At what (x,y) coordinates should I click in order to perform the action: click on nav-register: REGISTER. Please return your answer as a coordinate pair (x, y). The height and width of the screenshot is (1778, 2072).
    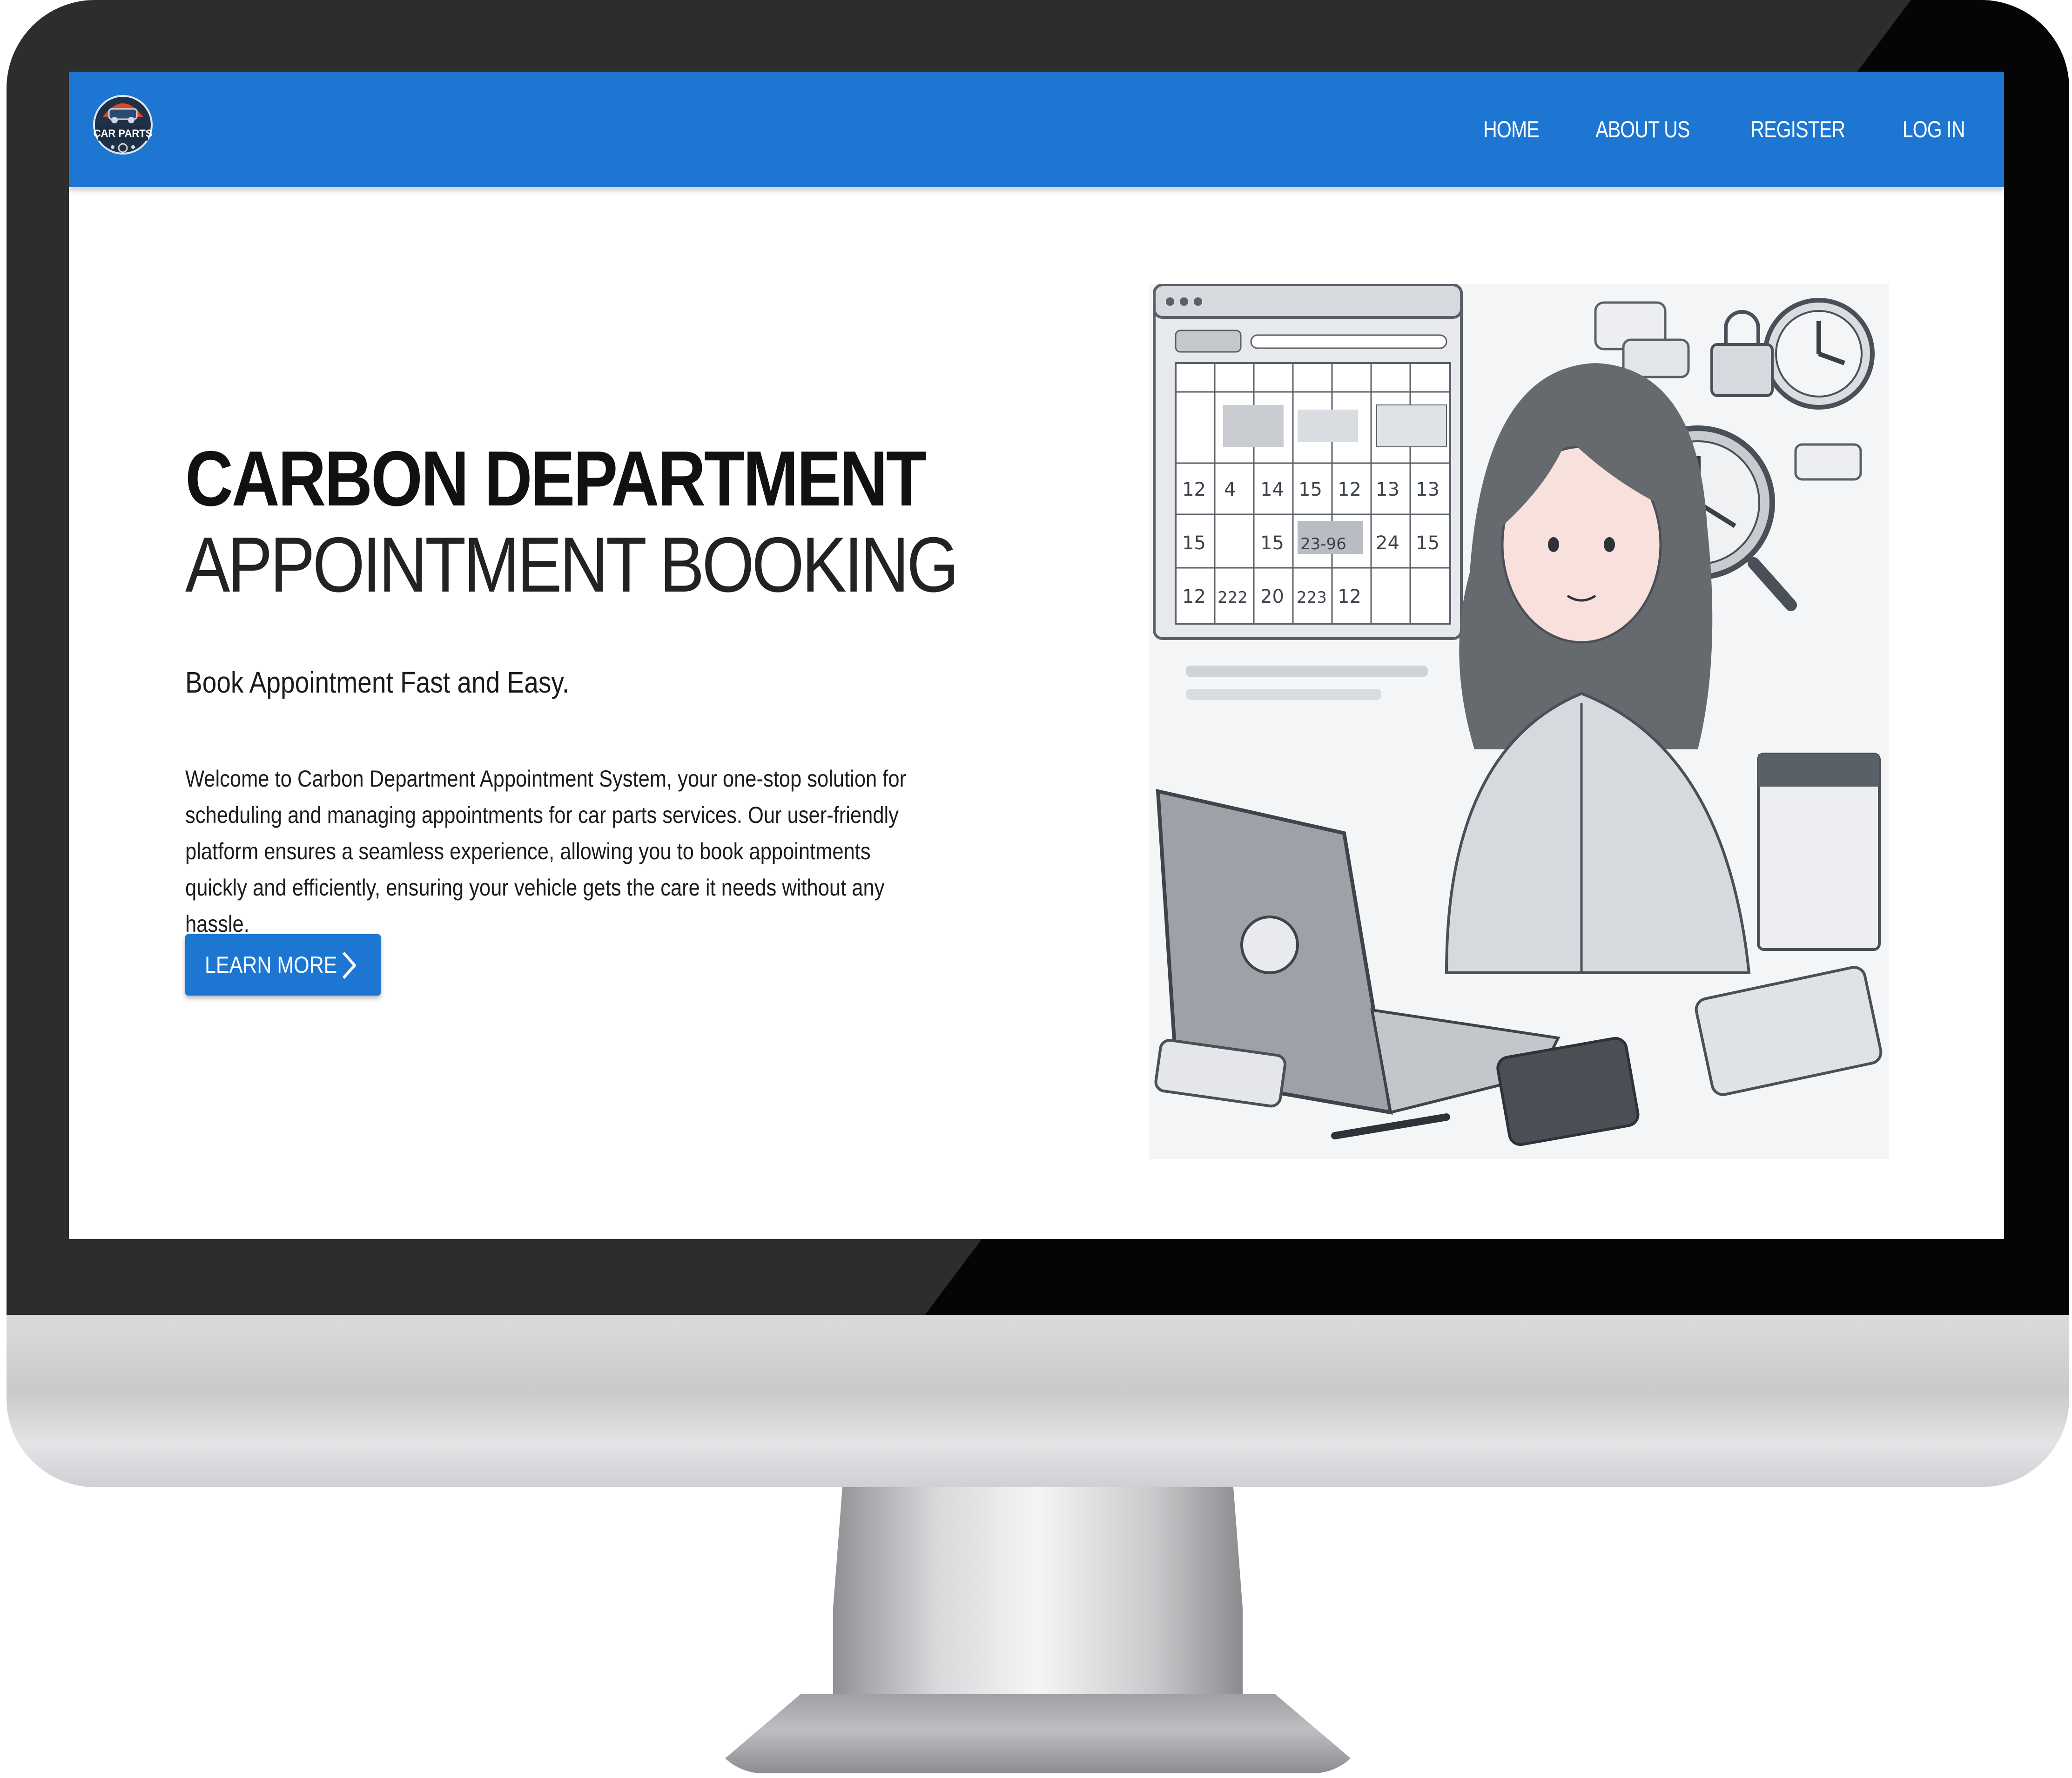
    Looking at the image, I should click on (1797, 129).